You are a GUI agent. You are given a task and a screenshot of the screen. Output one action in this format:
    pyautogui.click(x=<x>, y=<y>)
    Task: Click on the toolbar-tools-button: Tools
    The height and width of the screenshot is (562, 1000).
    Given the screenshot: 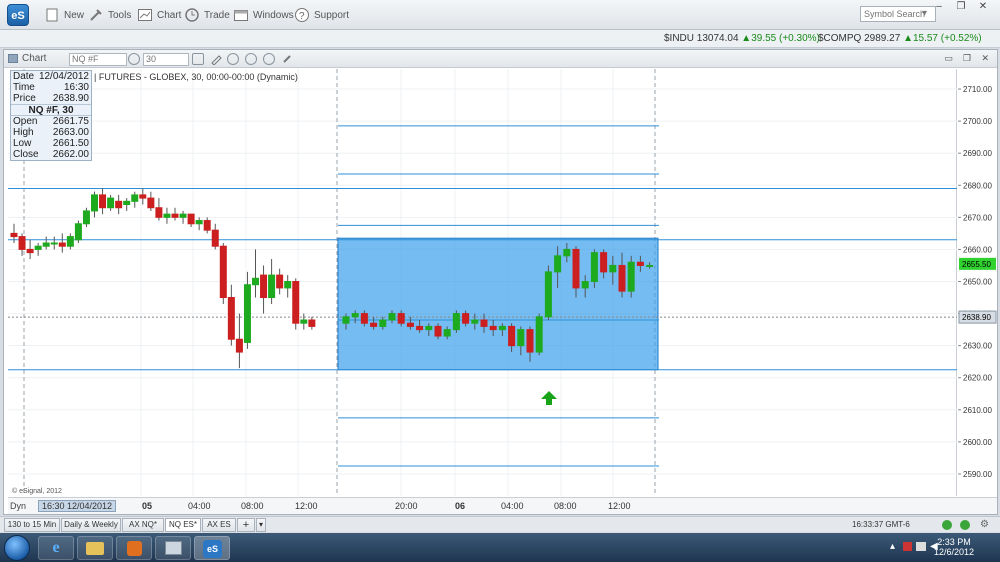 What is the action you would take?
    pyautogui.click(x=109, y=15)
    